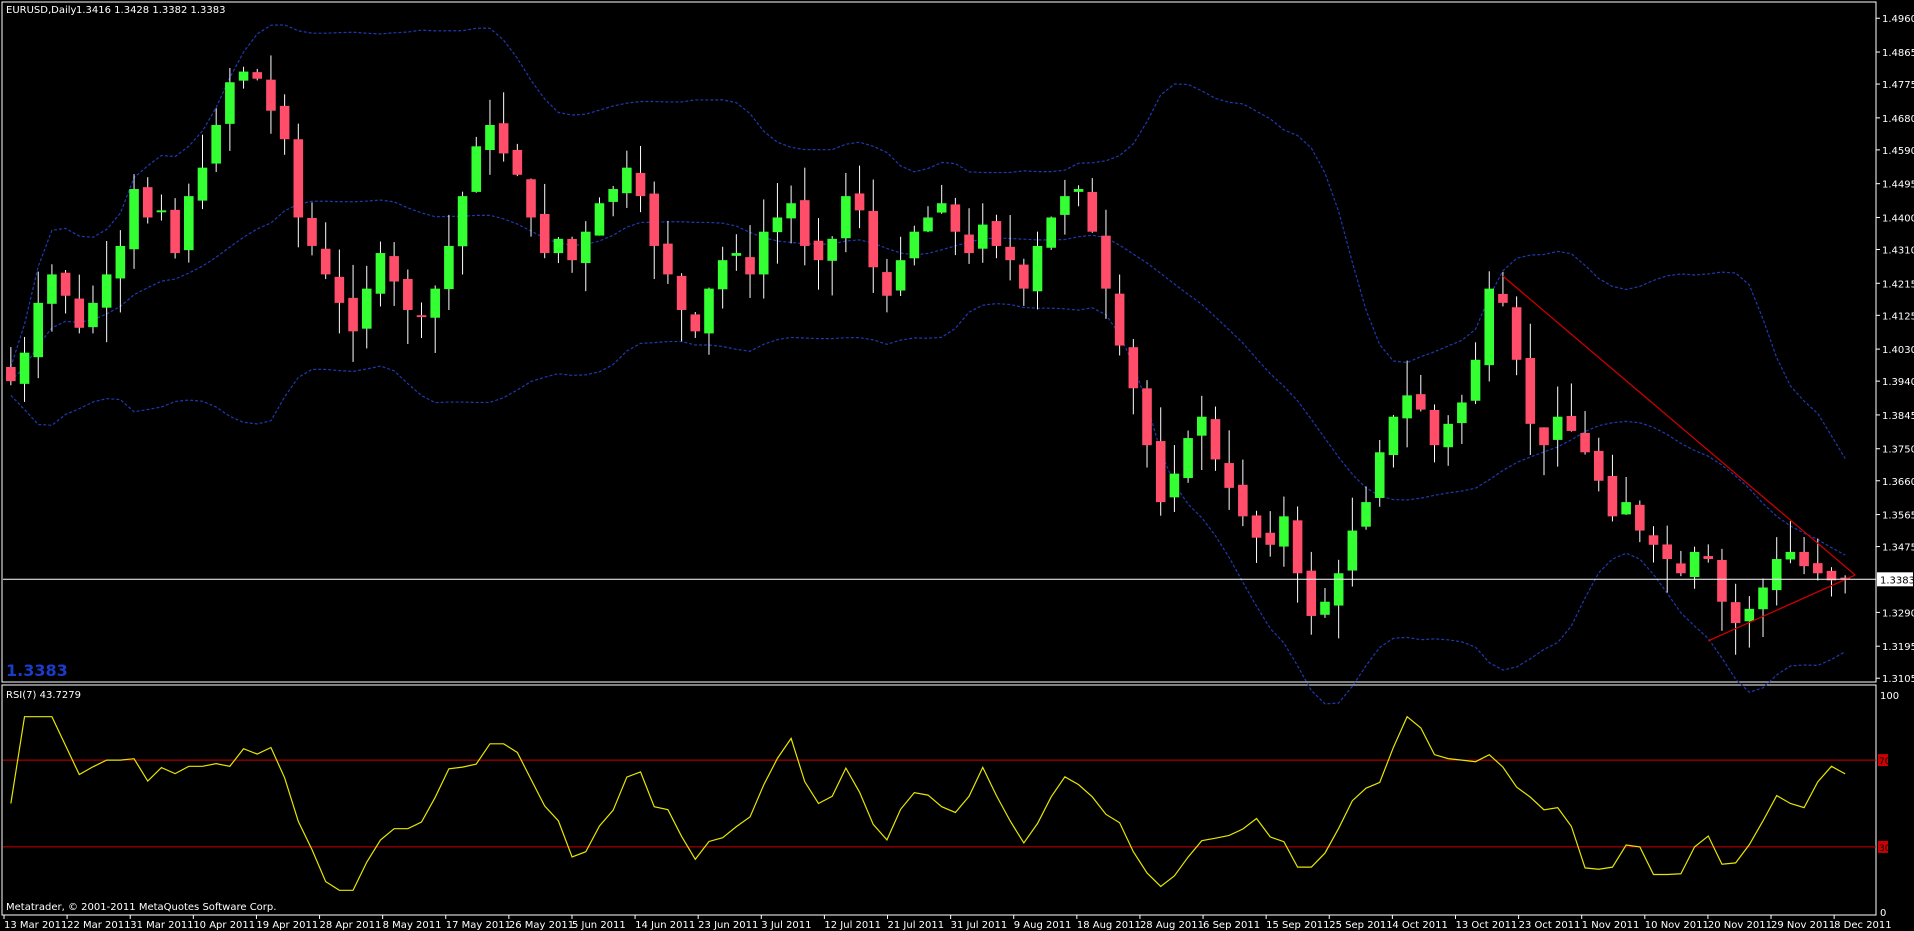  I want to click on rsi-title: RSI(7) 43.7279, so click(43, 695).